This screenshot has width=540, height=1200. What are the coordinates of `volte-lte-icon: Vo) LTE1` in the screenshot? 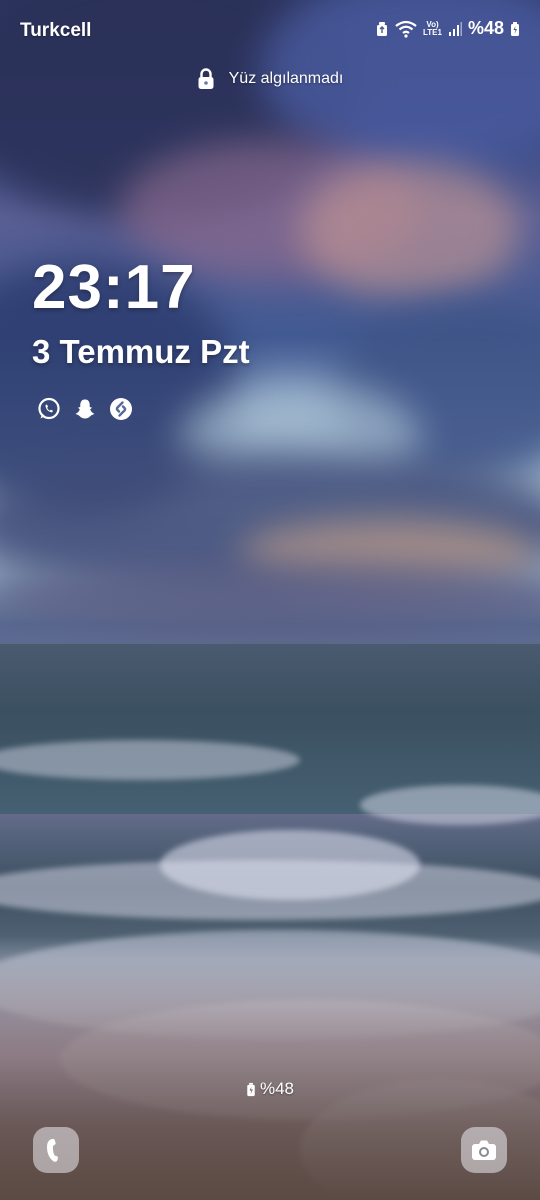 It's located at (432, 28).